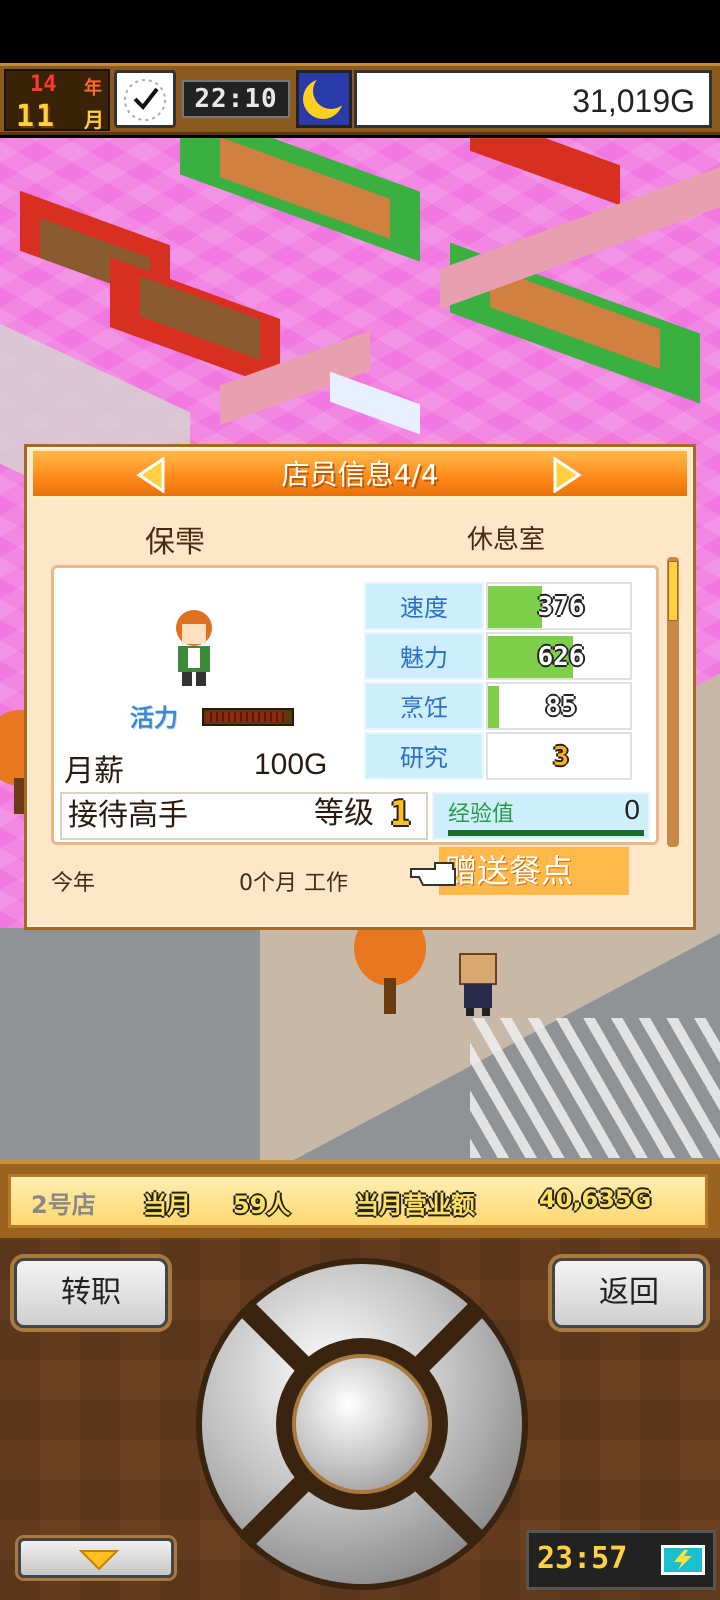  What do you see at coordinates (683, 1560) in the screenshot?
I see `battery-icon` at bounding box center [683, 1560].